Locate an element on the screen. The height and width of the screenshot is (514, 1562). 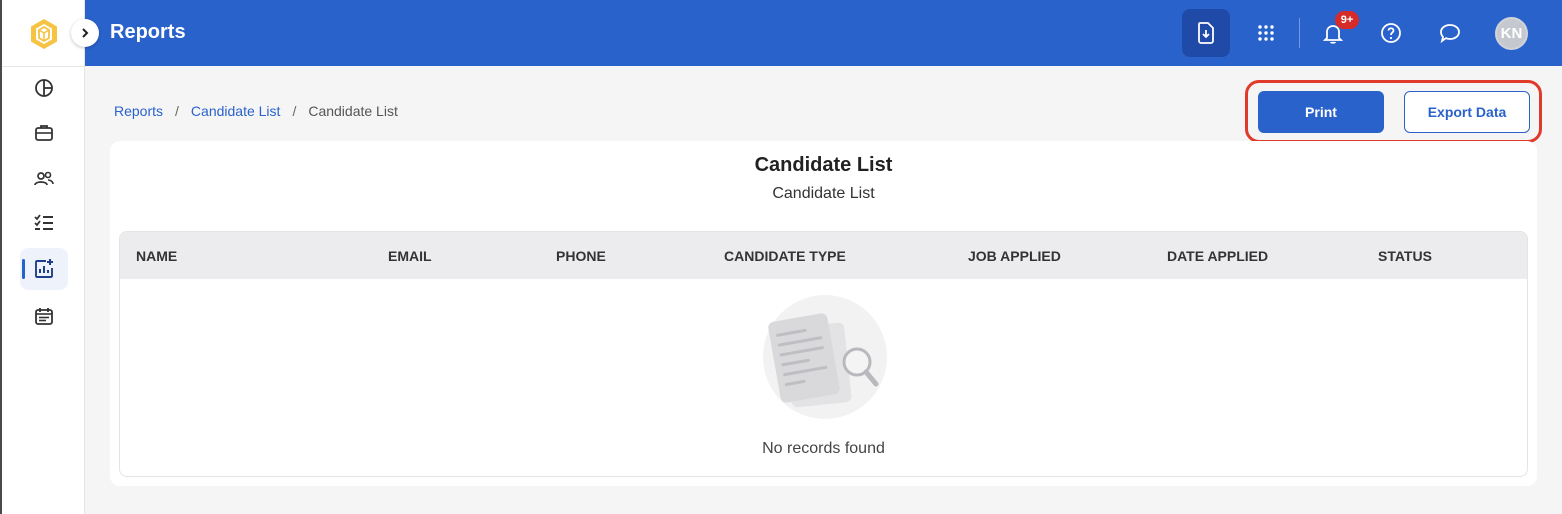
sidebar-item-dashboard is located at coordinates (44, 88).